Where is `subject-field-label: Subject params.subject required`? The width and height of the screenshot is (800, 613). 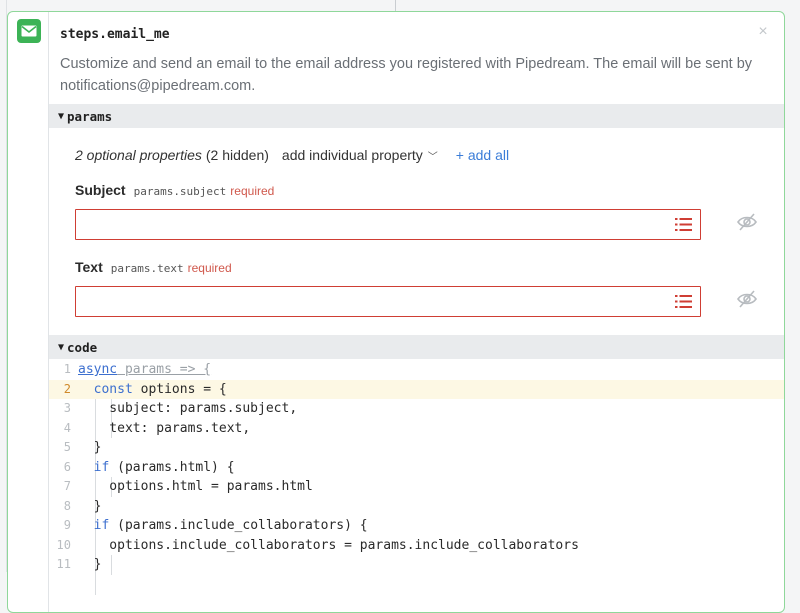
subject-field-label: Subject params.subject required is located at coordinates (174, 190).